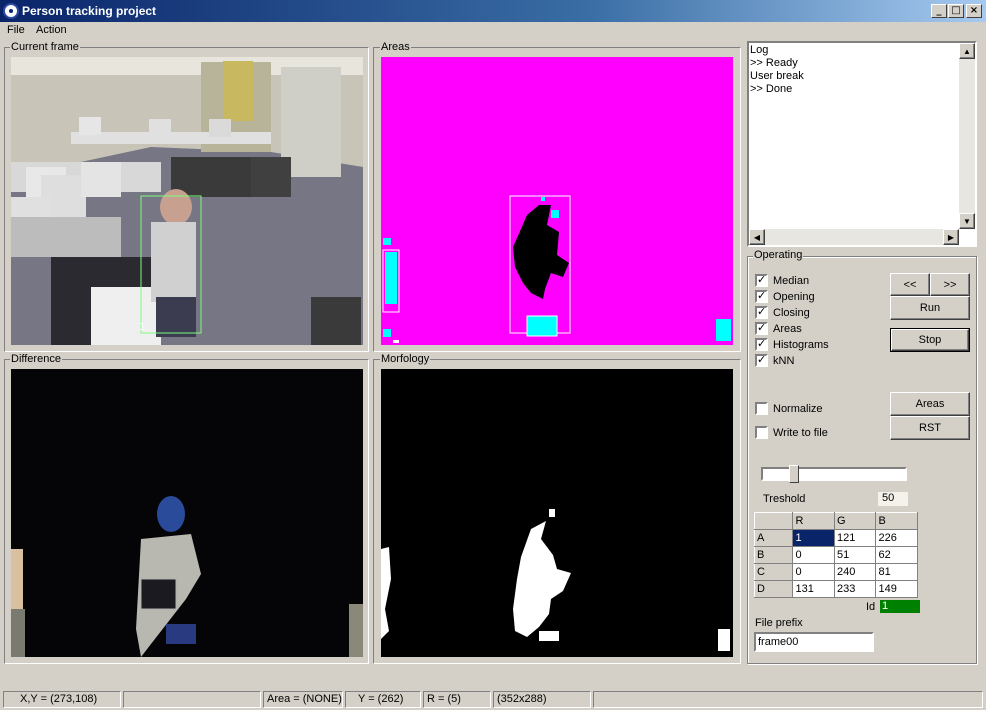 The width and height of the screenshot is (986, 710). Describe the element at coordinates (383, 699) in the screenshot. I see `status-y: Y = (262)` at that location.